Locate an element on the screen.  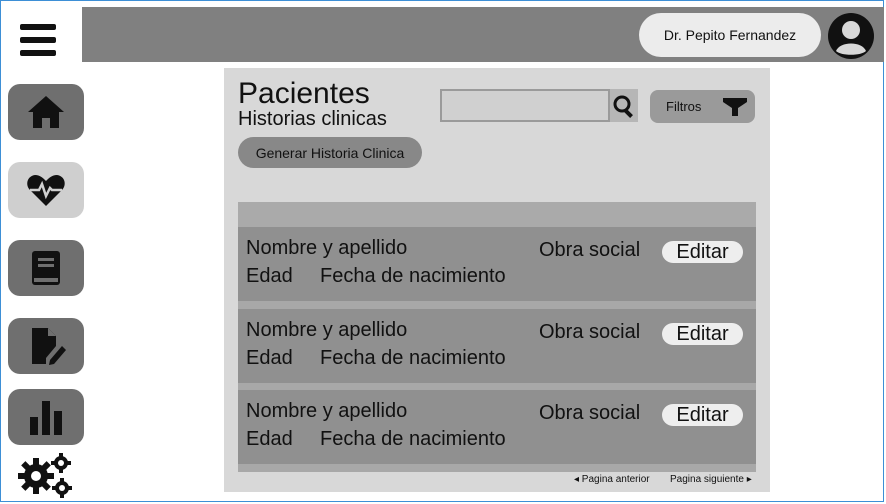
sidebar-item-edit-document is located at coordinates (46, 346).